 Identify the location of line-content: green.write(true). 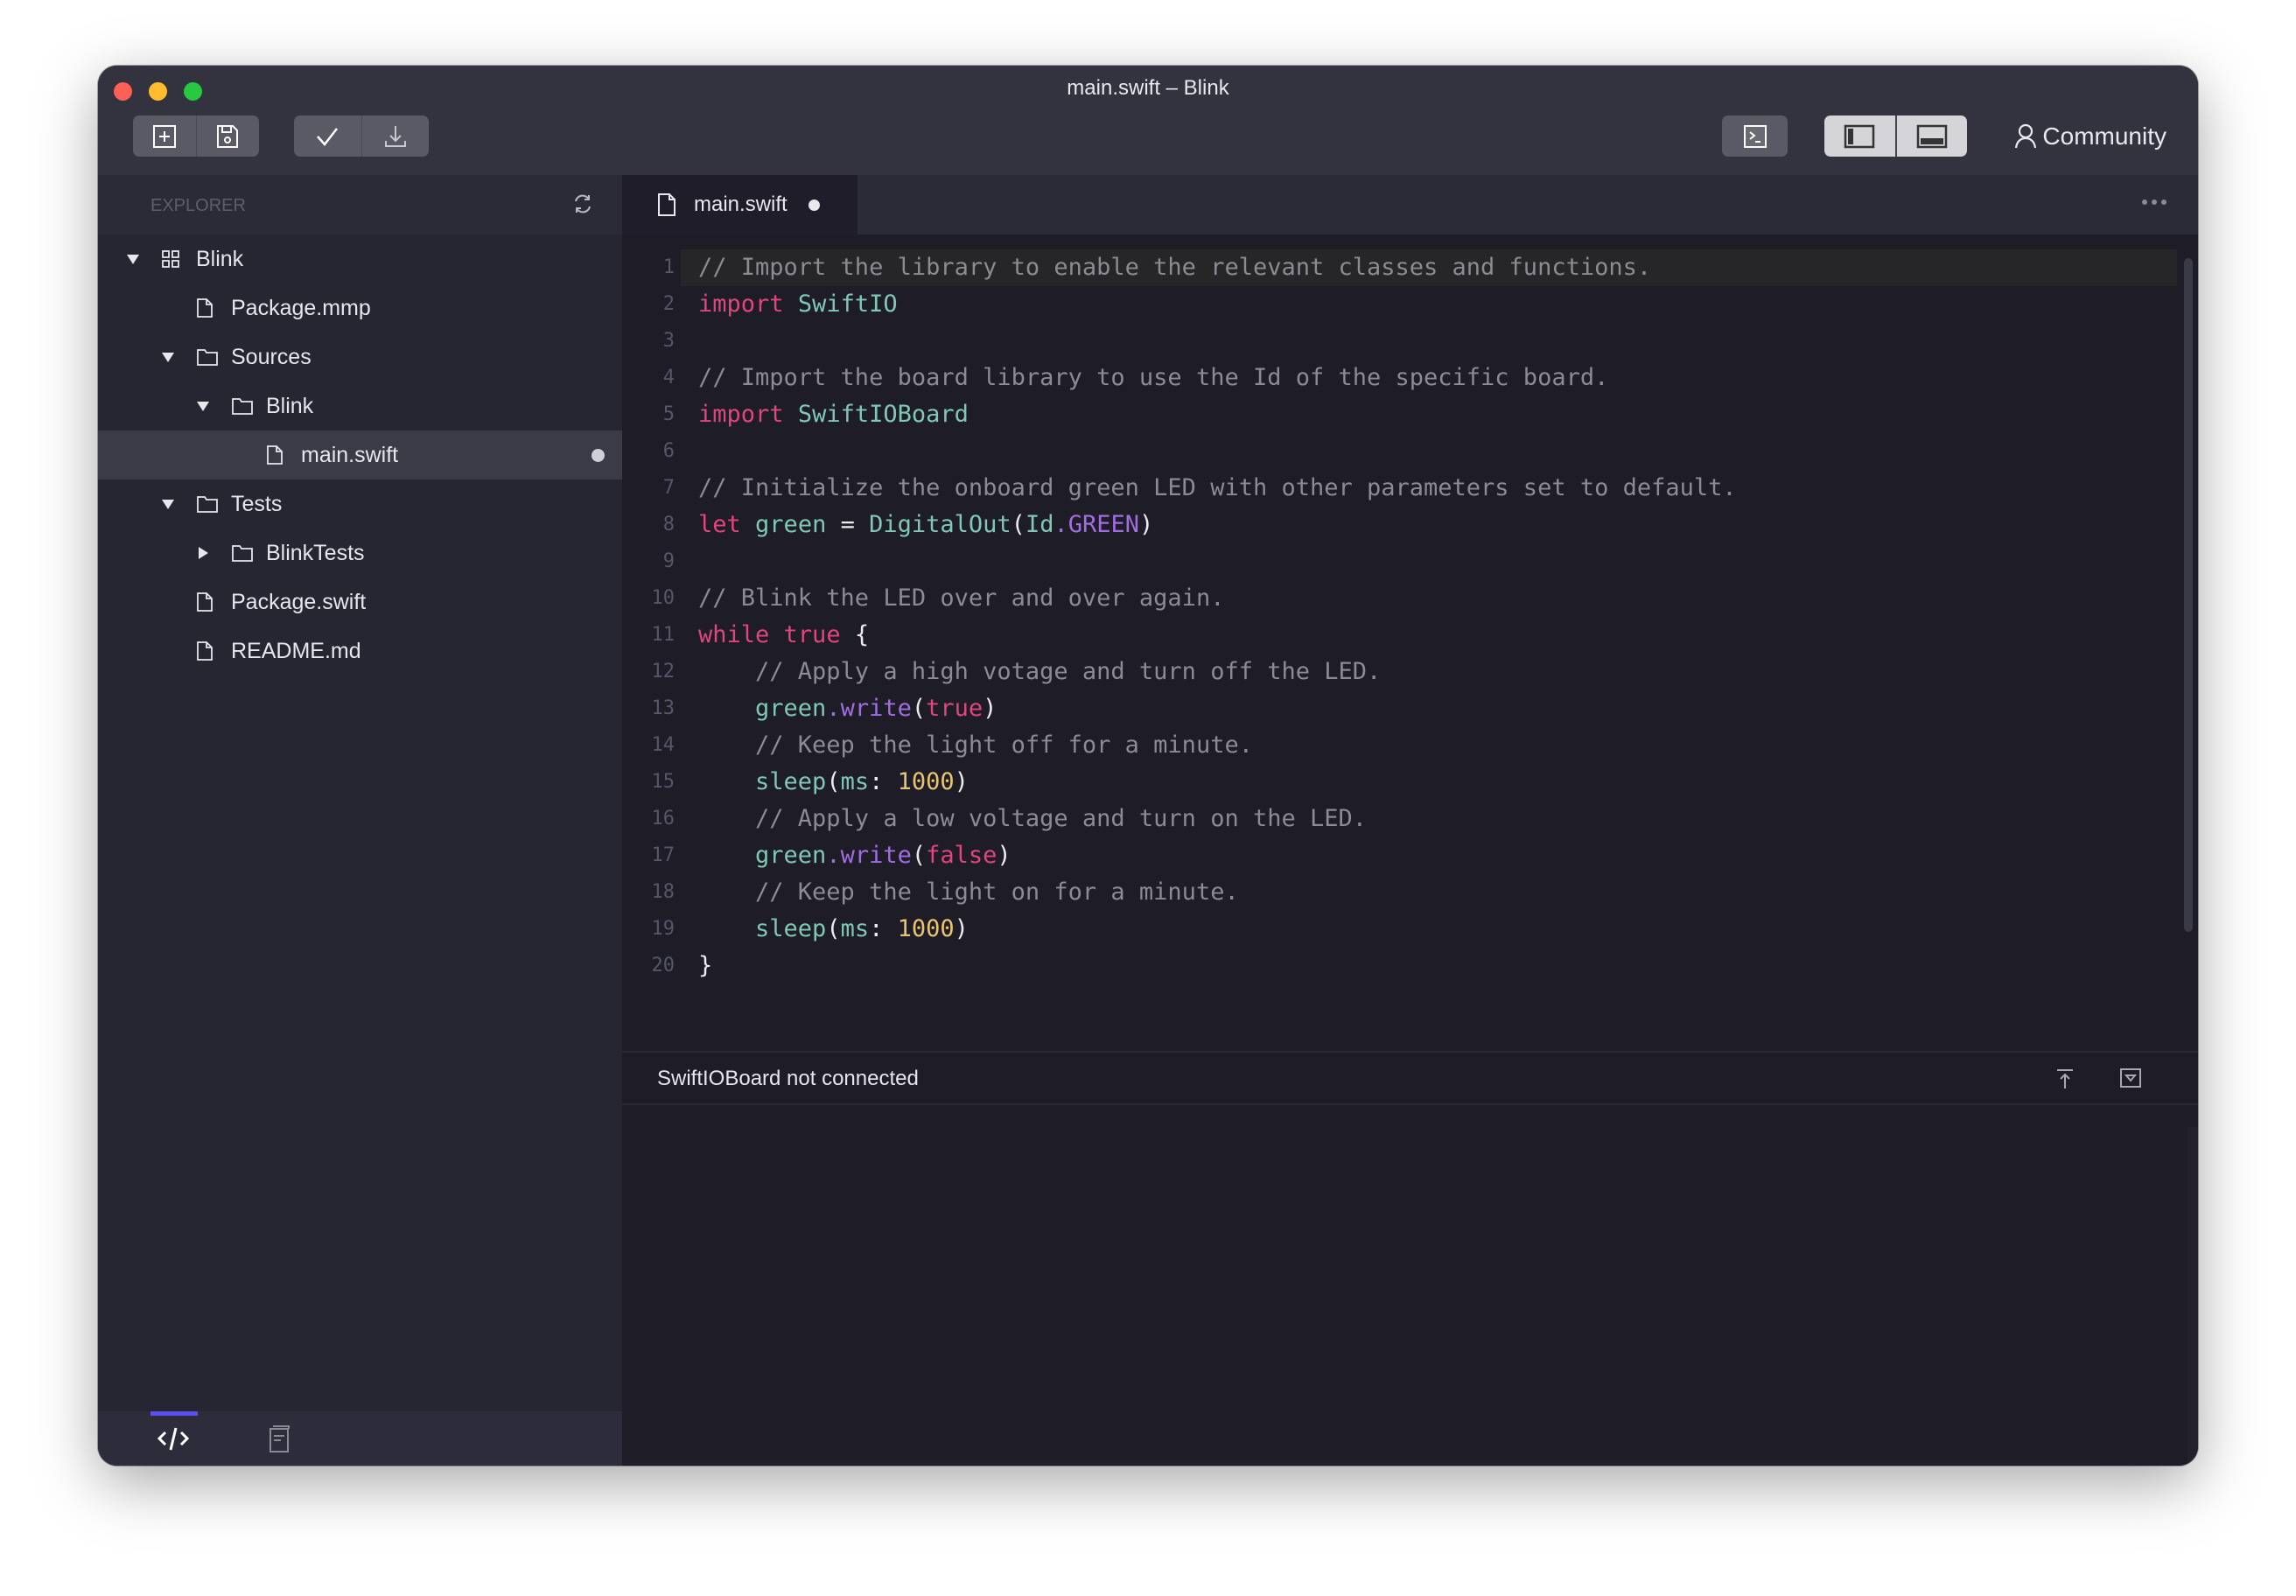
(847, 708).